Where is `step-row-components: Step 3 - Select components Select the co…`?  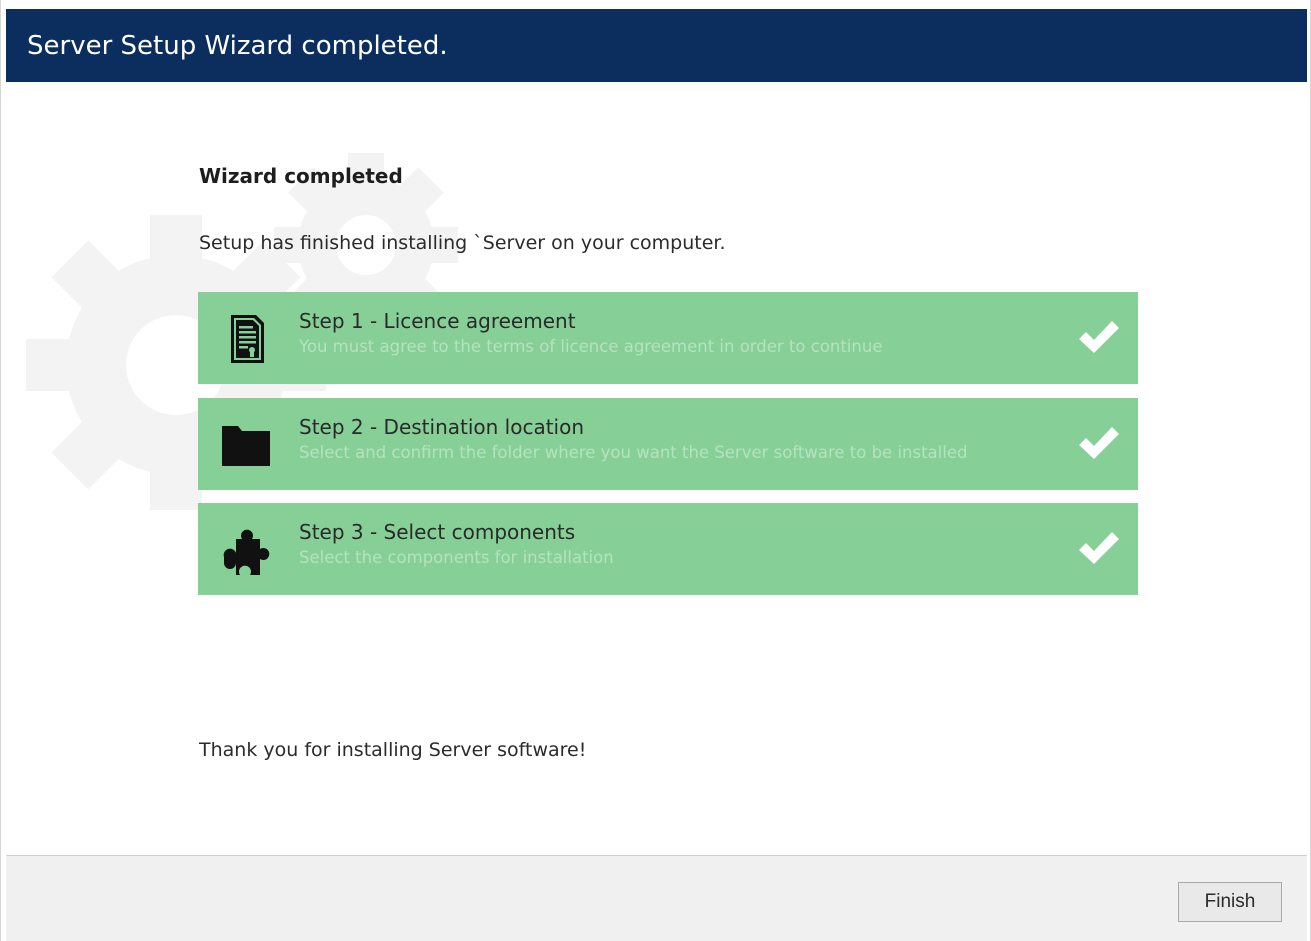 step-row-components: Step 3 - Select components Select the co… is located at coordinates (668, 549).